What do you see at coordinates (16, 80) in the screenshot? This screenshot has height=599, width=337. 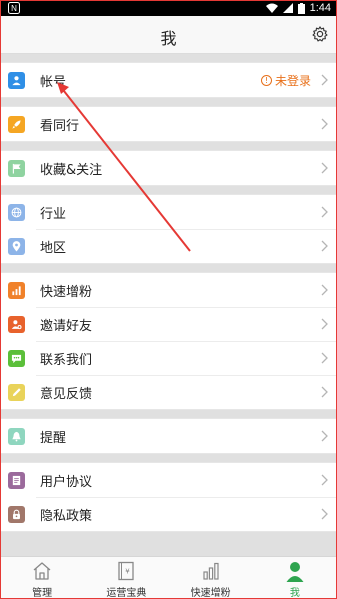 I see `user-badge-icon` at bounding box center [16, 80].